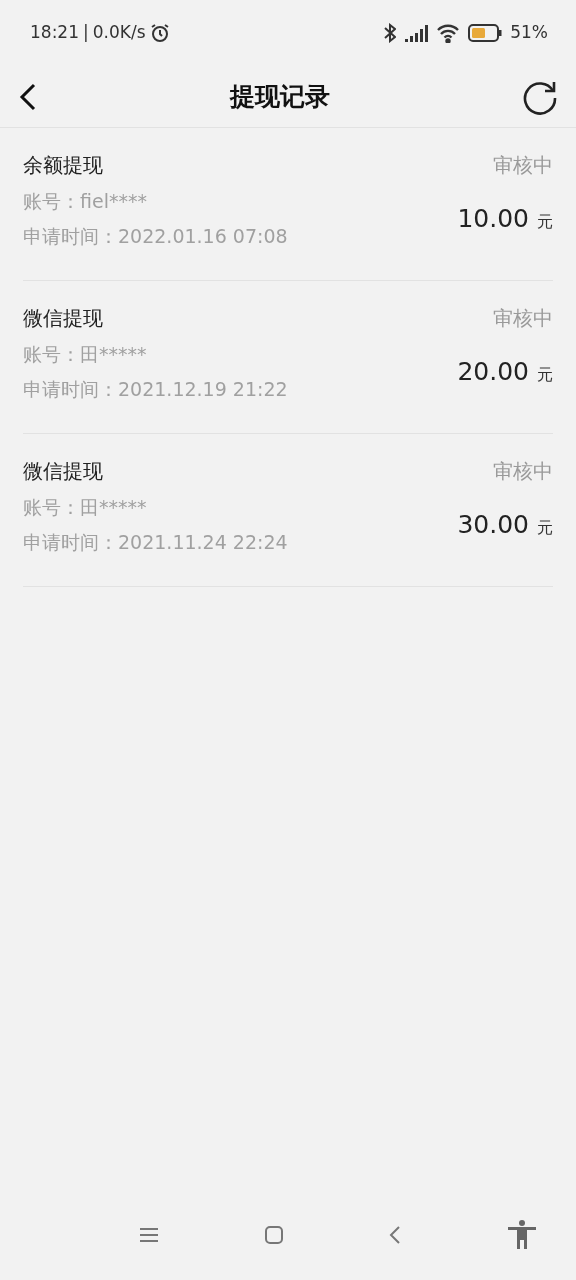  What do you see at coordinates (54, 33) in the screenshot?
I see `clock-time: 18:21` at bounding box center [54, 33].